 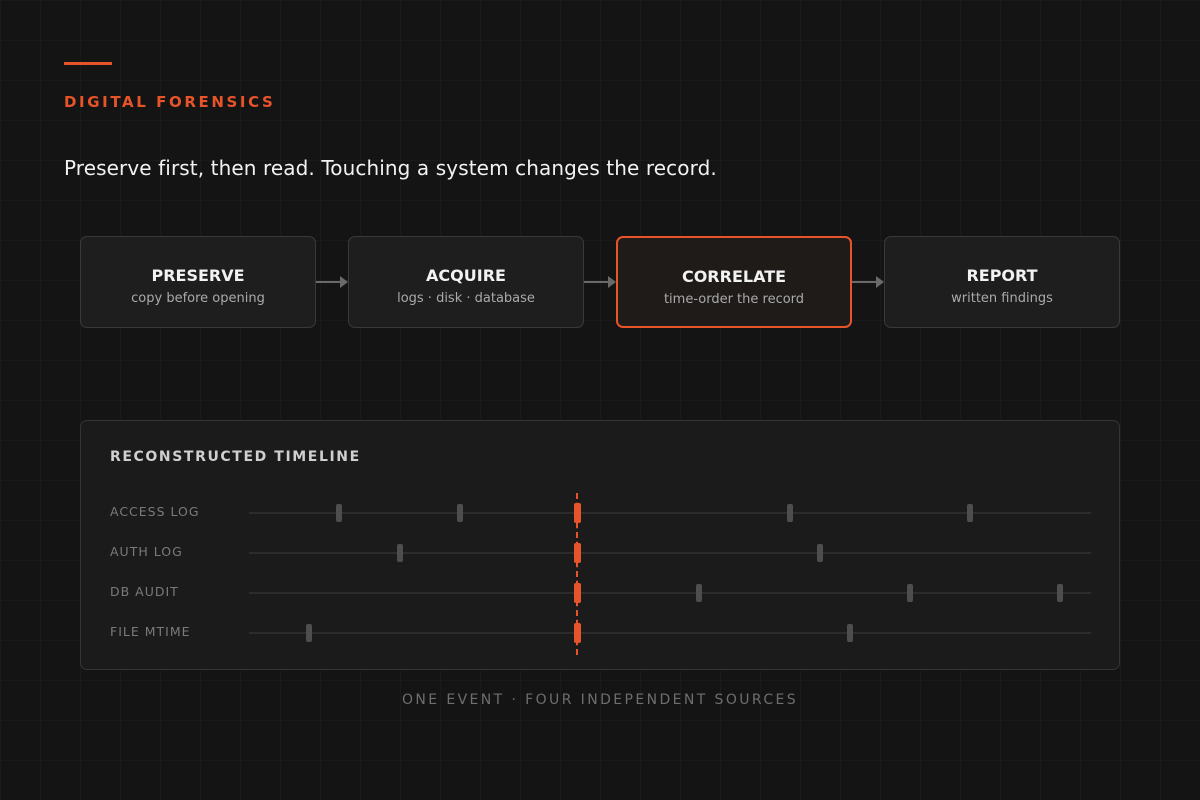 What do you see at coordinates (198, 298) in the screenshot?
I see `step-subtitle: copy before opening` at bounding box center [198, 298].